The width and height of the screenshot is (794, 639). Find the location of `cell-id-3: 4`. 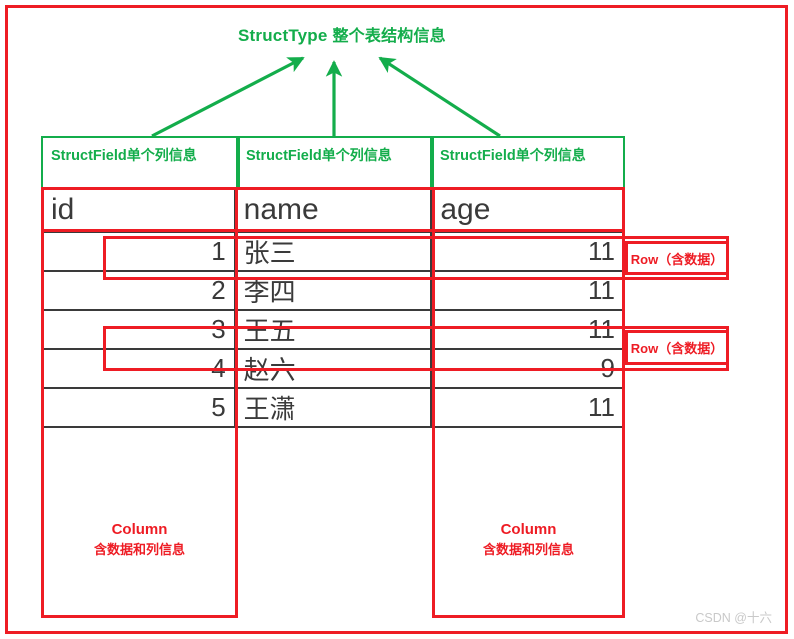

cell-id-3: 4 is located at coordinates (138, 368).